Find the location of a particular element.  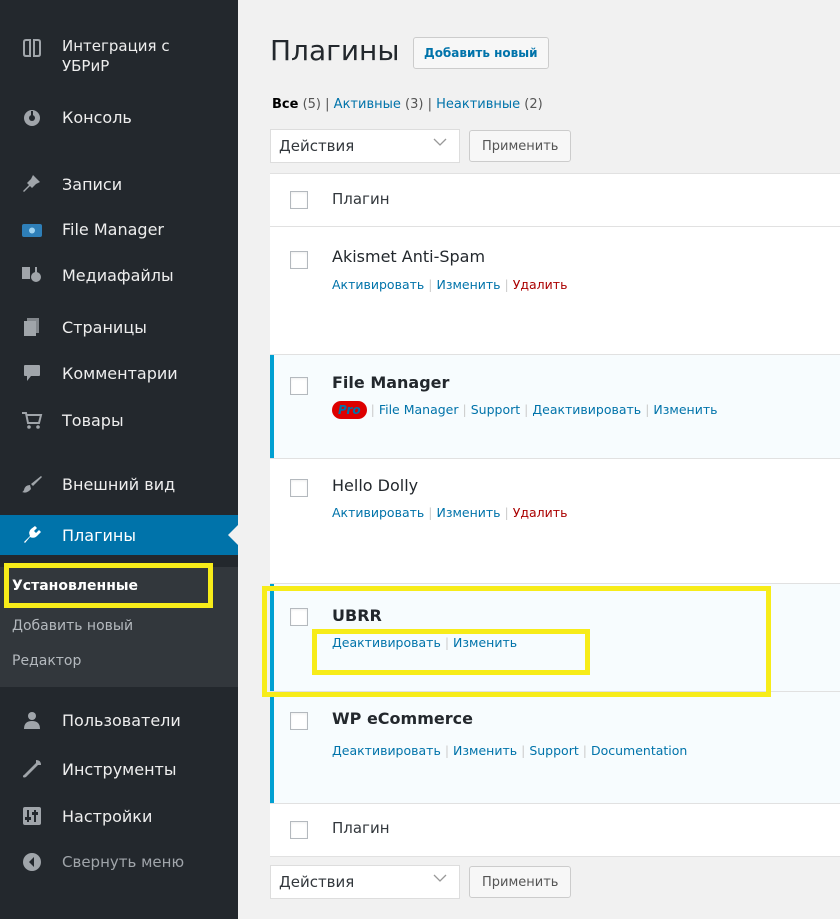

pages-icon is located at coordinates (32, 327).